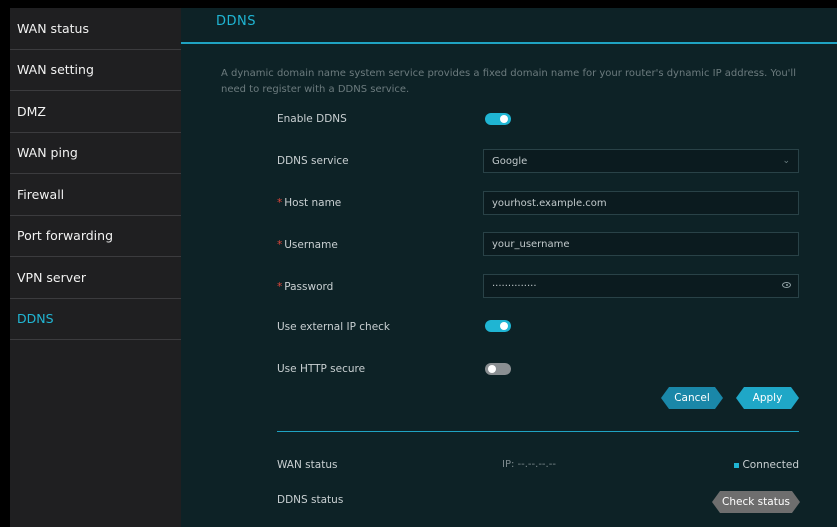 Image resolution: width=837 pixels, height=527 pixels. I want to click on password-input: ··············, so click(641, 286).